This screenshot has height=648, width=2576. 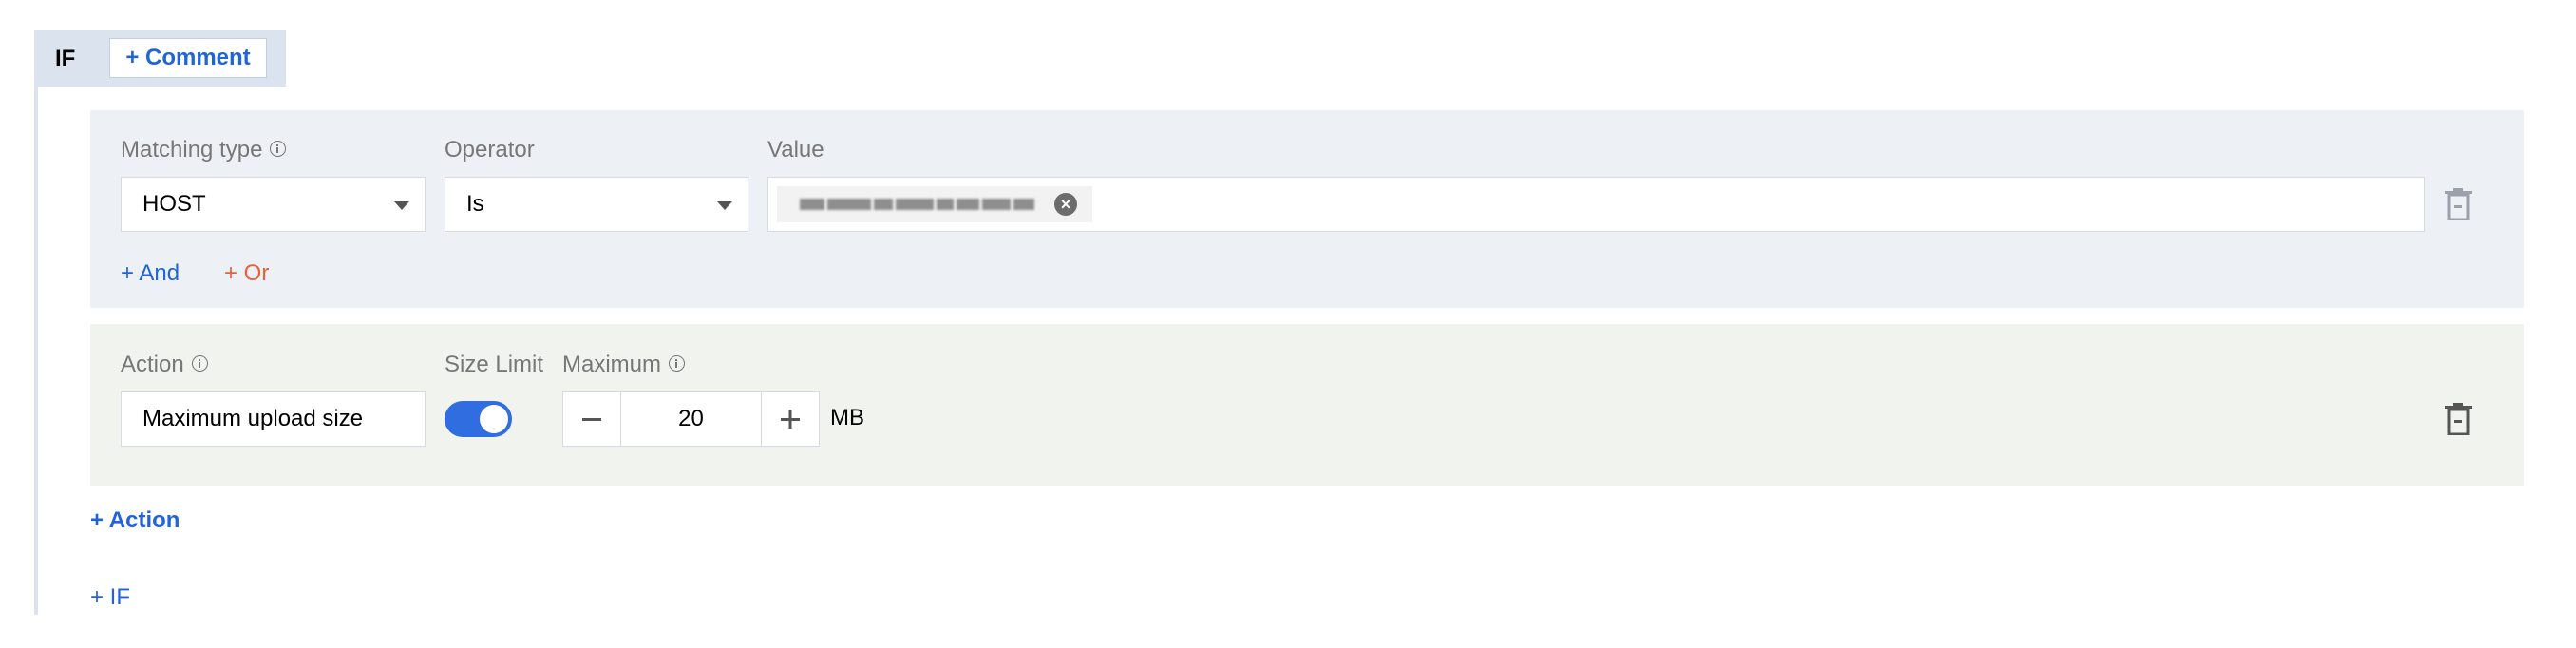 I want to click on decrement-button, so click(x=592, y=419).